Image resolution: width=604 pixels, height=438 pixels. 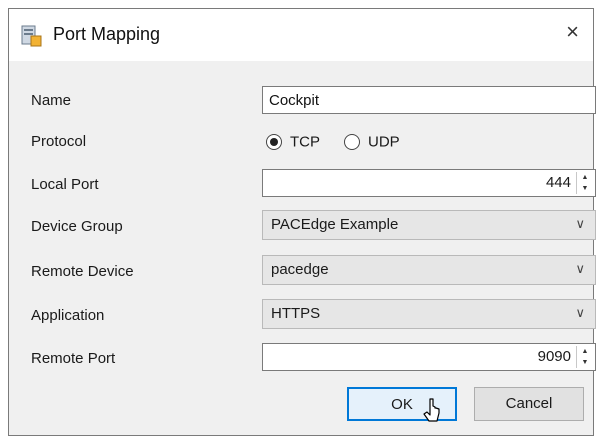 What do you see at coordinates (73, 358) in the screenshot?
I see `remote-port-label: Remote Port` at bounding box center [73, 358].